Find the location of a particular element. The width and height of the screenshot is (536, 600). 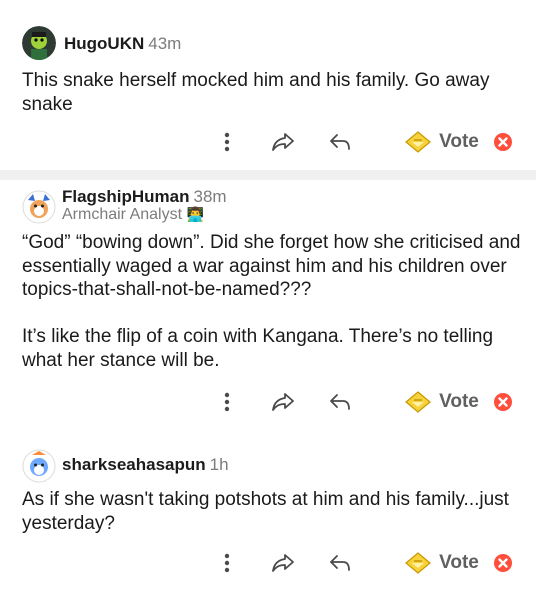

comment-age: 38m is located at coordinates (210, 196).